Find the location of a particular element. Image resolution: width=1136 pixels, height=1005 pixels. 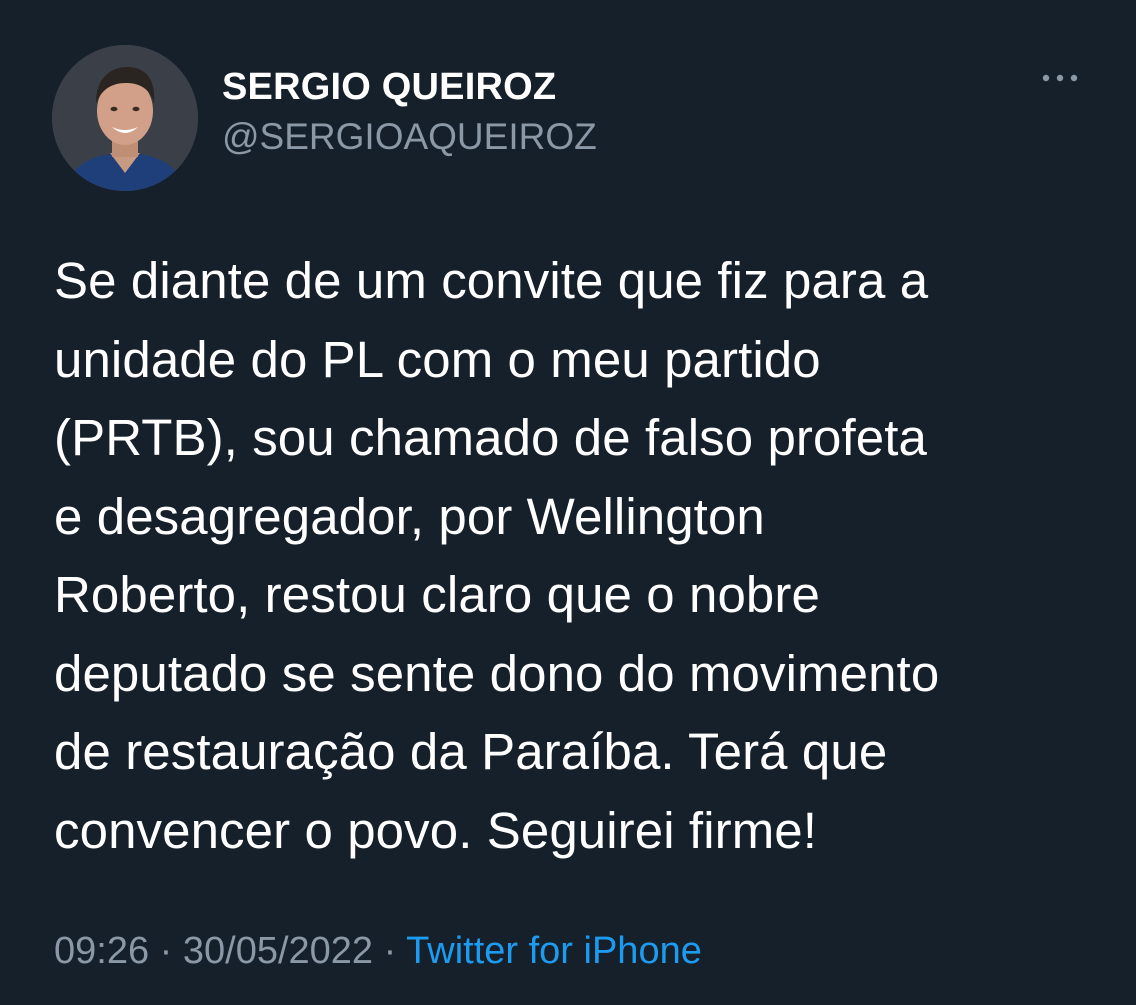

tweet-header: SERGIO QUEIROZ @SERGIOAQUEIROZ is located at coordinates (568, 118).